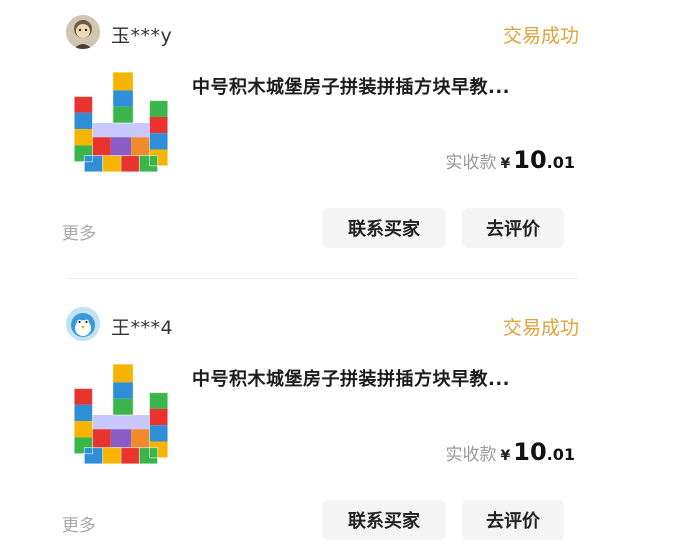 The height and width of the screenshot is (554, 700). I want to click on buyer-name: 玉***y, so click(141, 34).